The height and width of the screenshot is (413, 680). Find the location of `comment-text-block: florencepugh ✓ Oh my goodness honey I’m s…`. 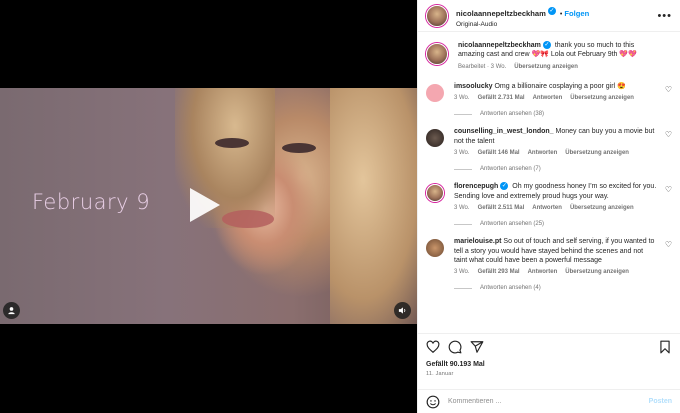

comment-text-block: florencepugh ✓ Oh my goodness honey I’m s… is located at coordinates (556, 191).